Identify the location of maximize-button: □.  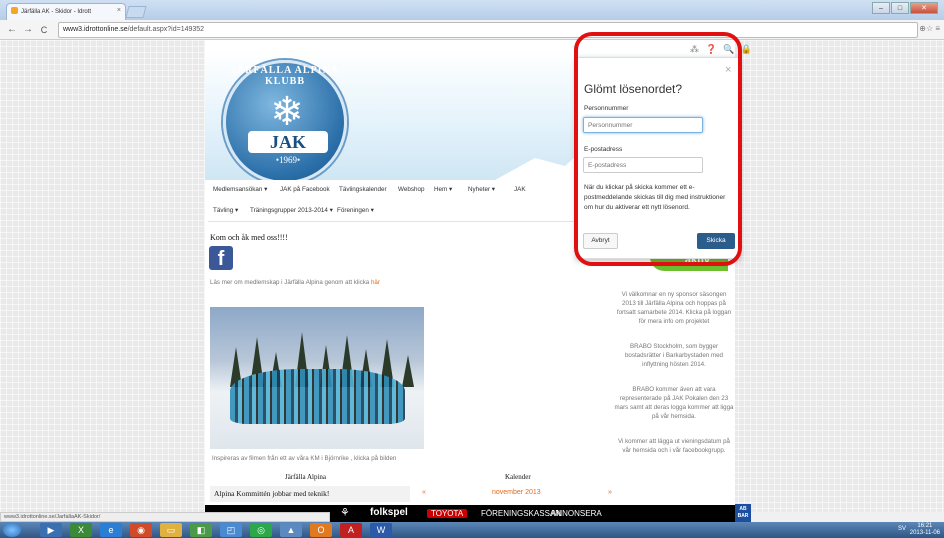
(900, 8).